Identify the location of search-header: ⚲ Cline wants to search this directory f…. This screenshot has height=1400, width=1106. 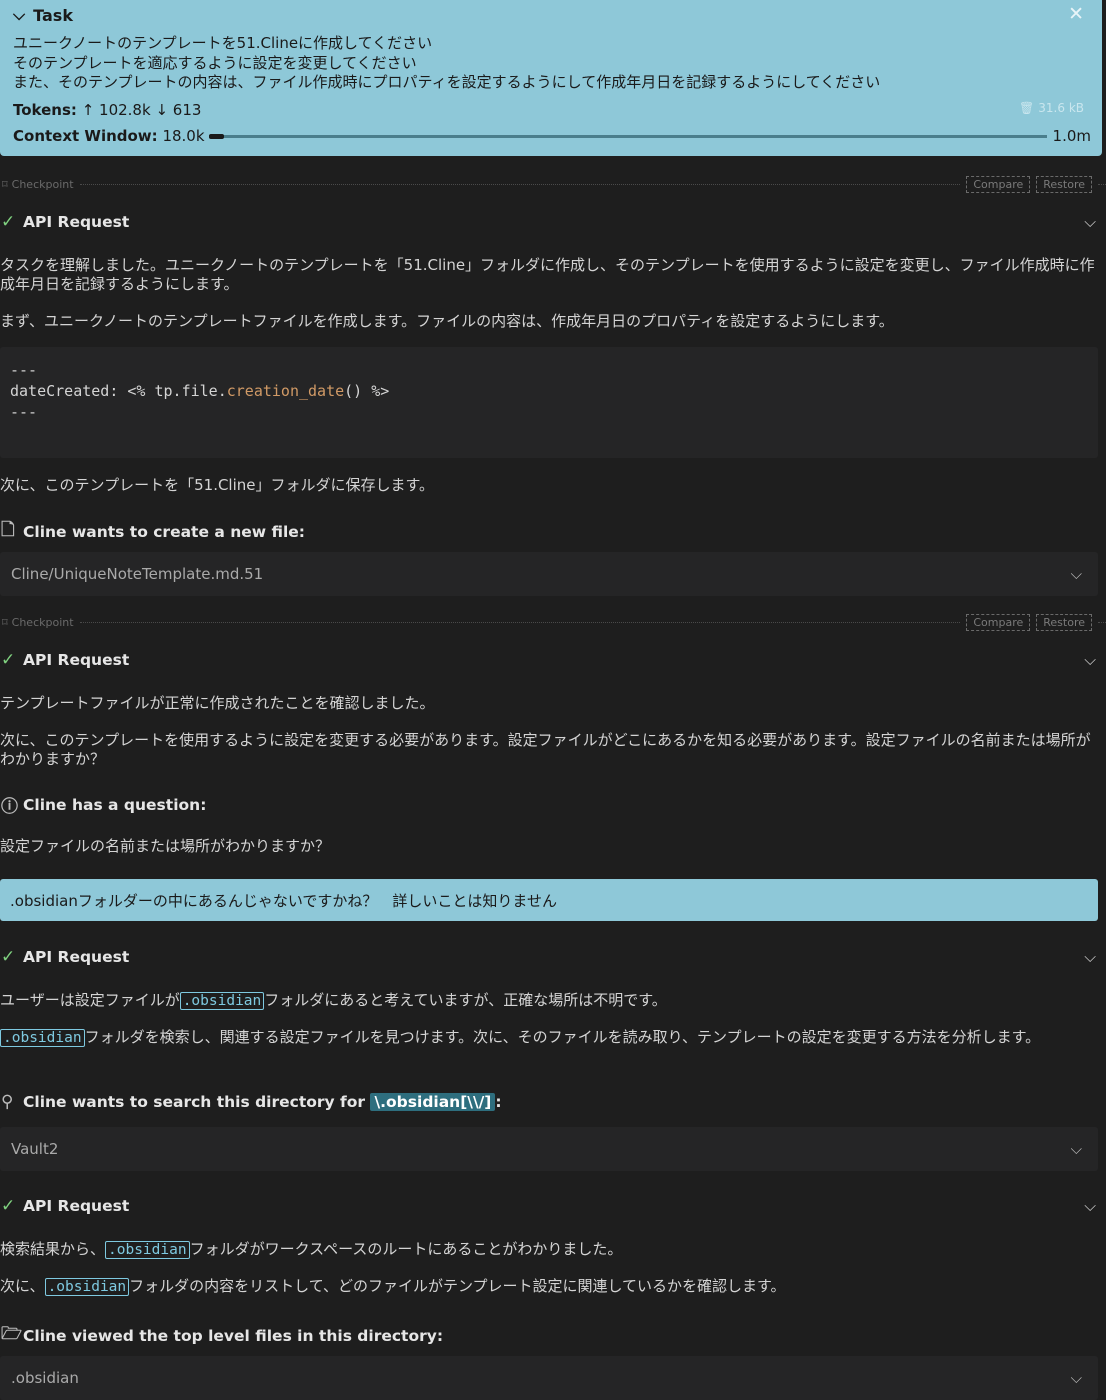
(251, 1102).